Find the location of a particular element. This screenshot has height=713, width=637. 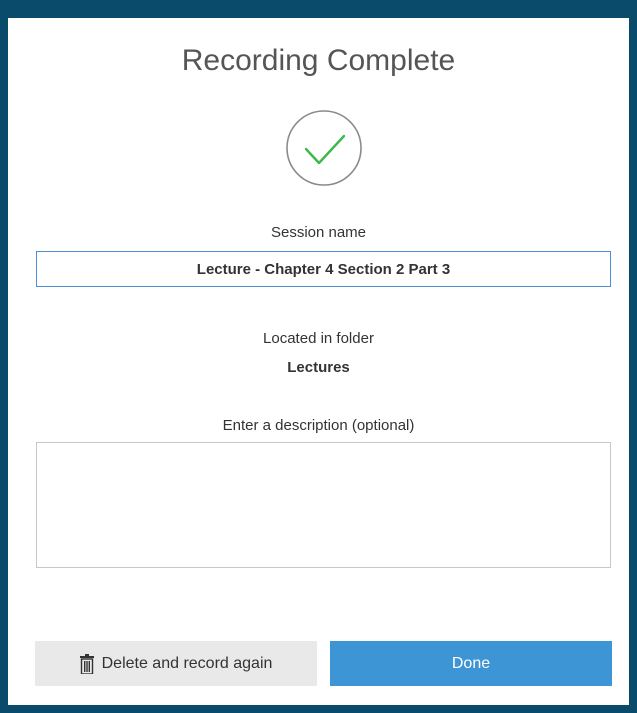

done-button: Done is located at coordinates (471, 663).